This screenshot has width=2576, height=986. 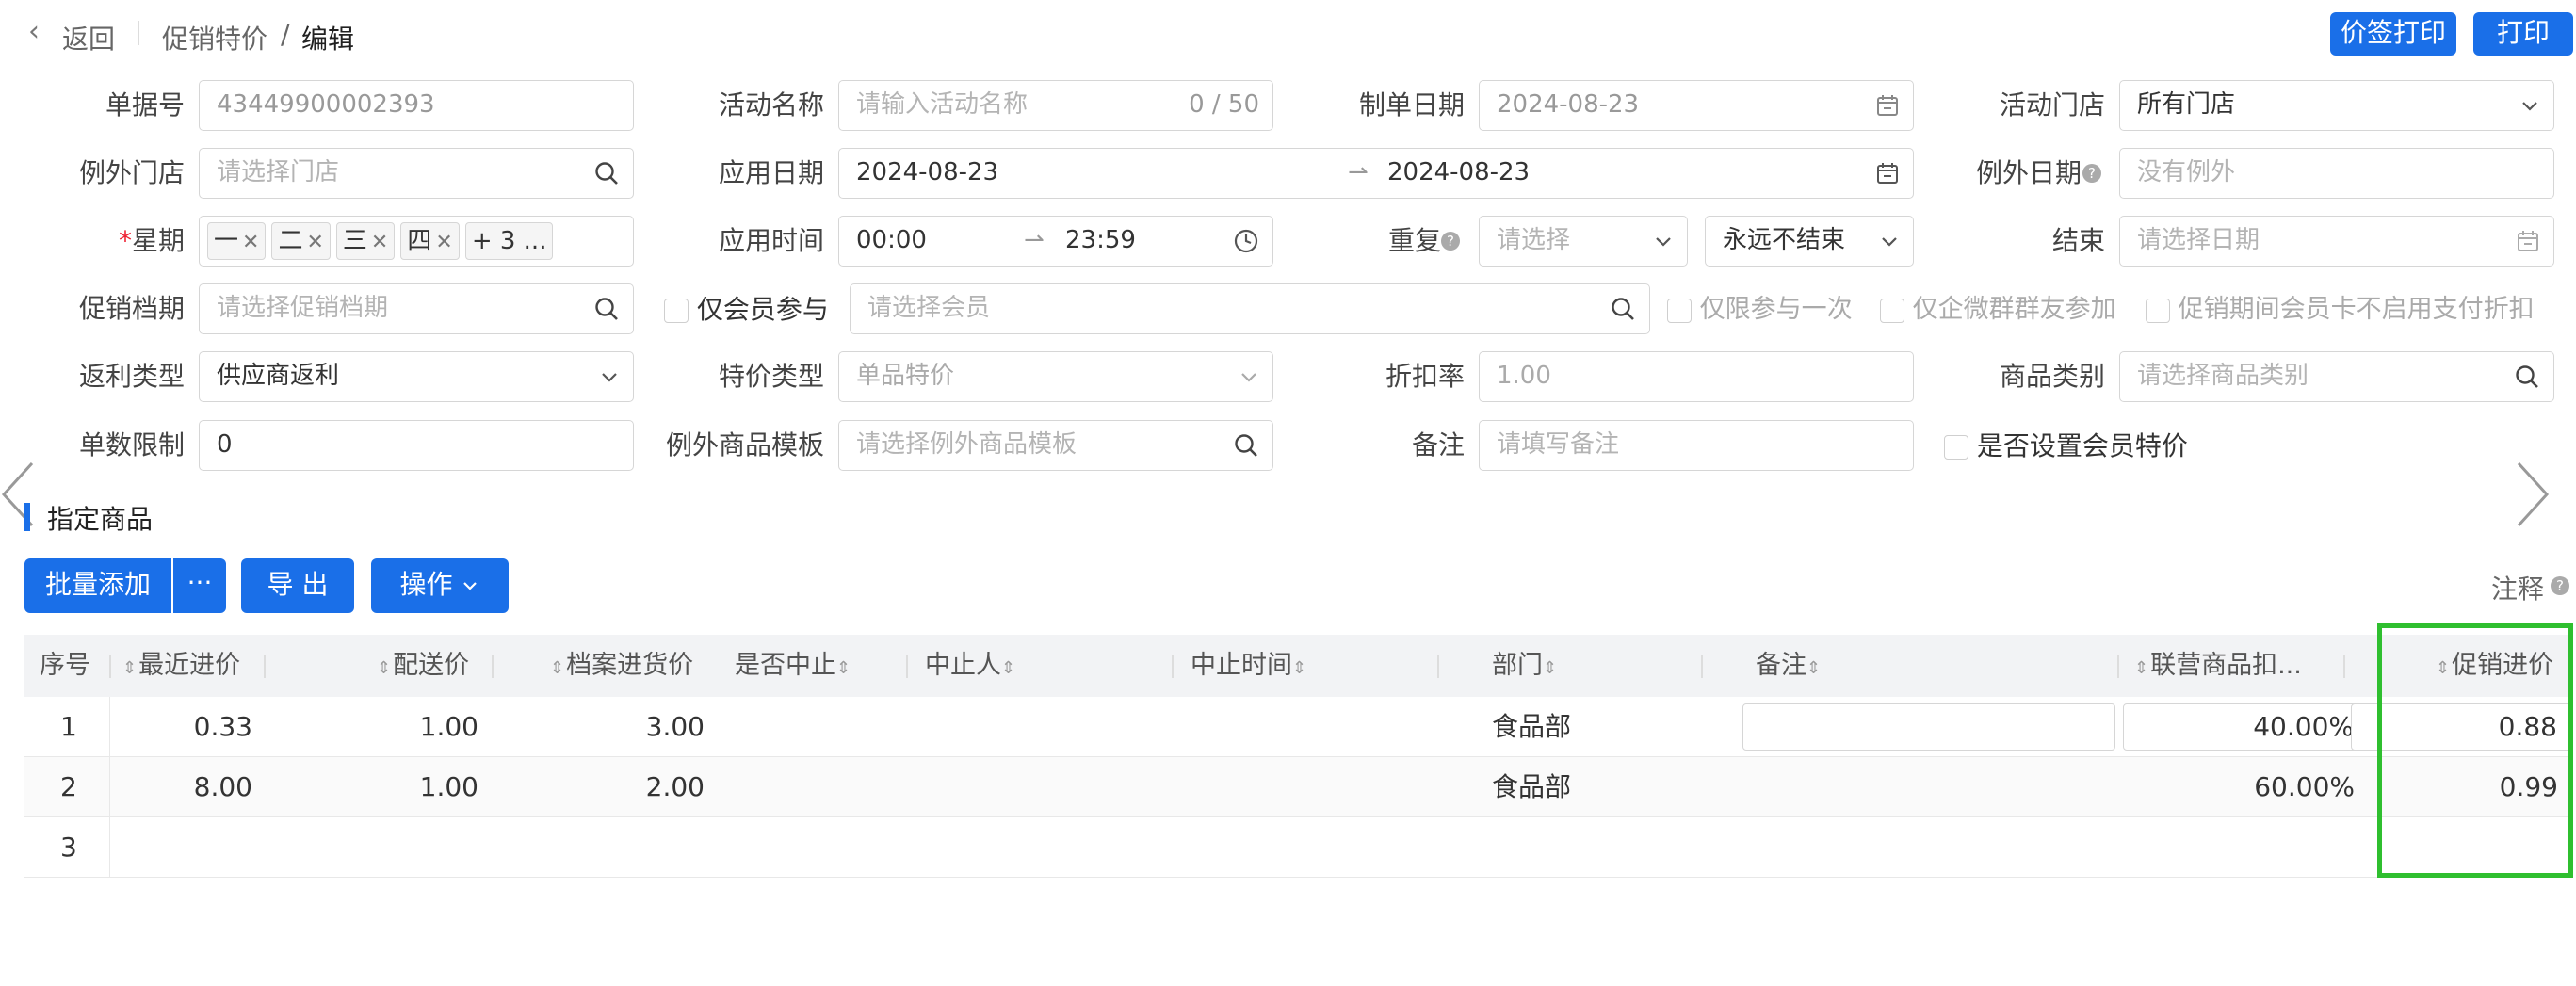 What do you see at coordinates (19, 494) in the screenshot?
I see `prev-arrow-icon` at bounding box center [19, 494].